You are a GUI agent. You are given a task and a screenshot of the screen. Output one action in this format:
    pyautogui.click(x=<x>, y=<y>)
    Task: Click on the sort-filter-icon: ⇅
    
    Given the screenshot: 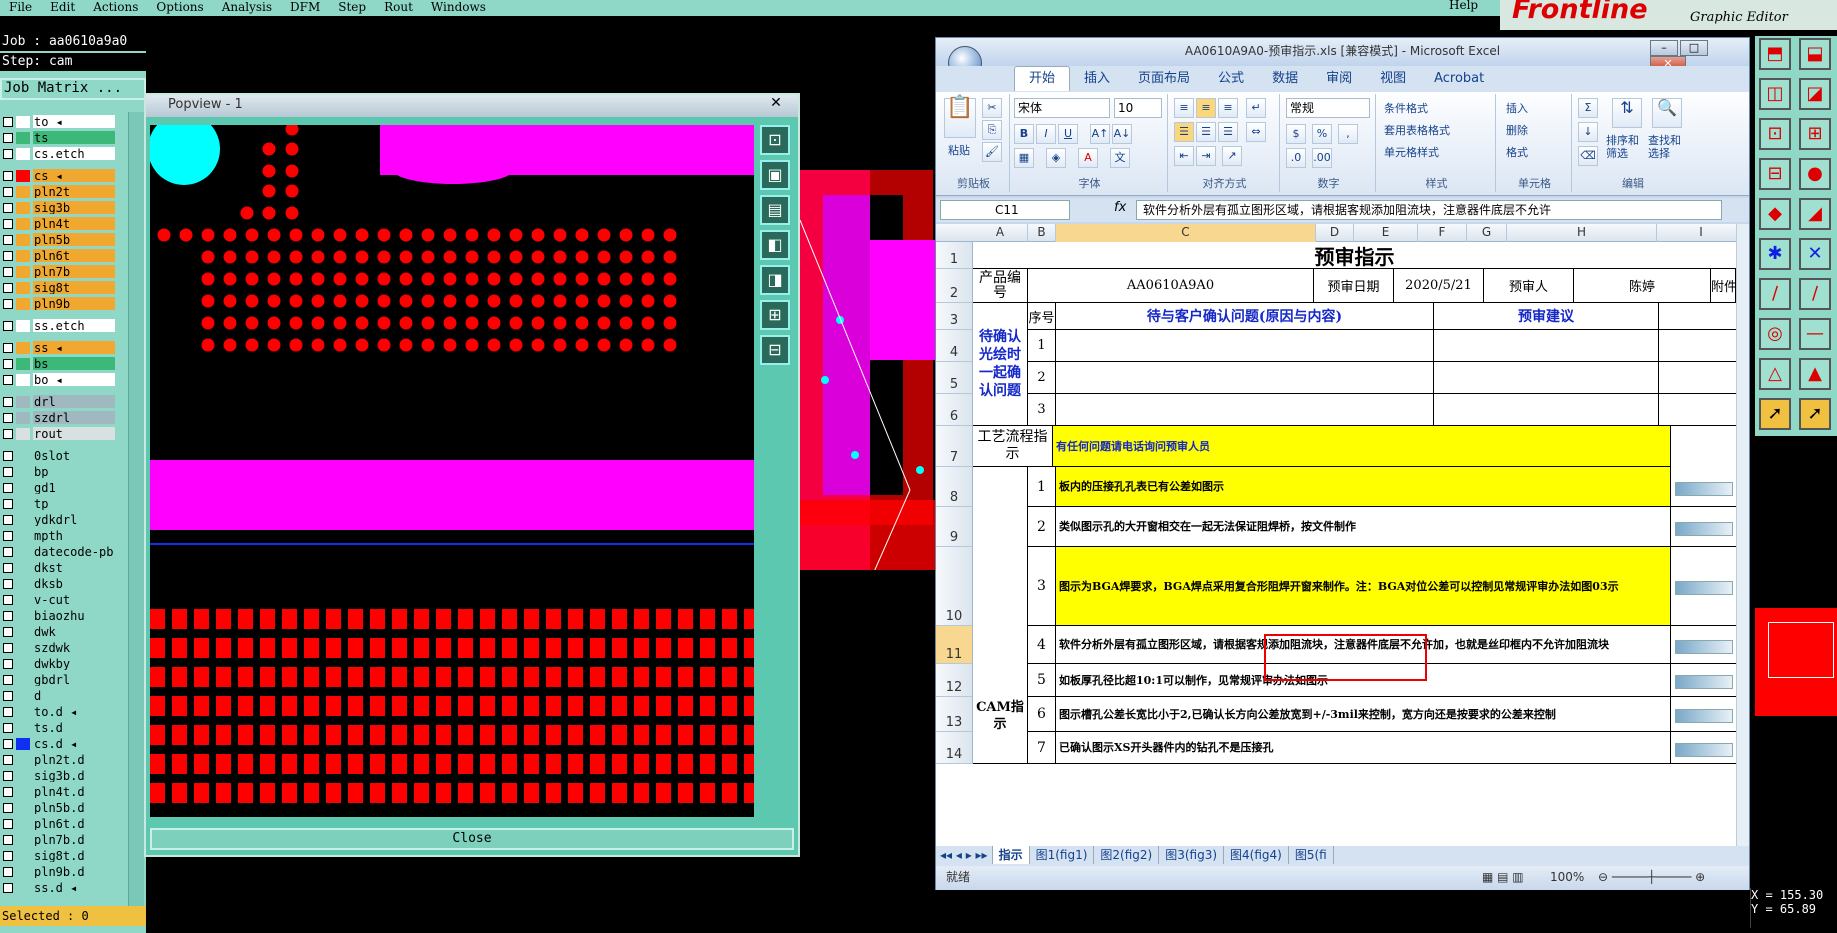 What is the action you would take?
    pyautogui.click(x=1627, y=113)
    